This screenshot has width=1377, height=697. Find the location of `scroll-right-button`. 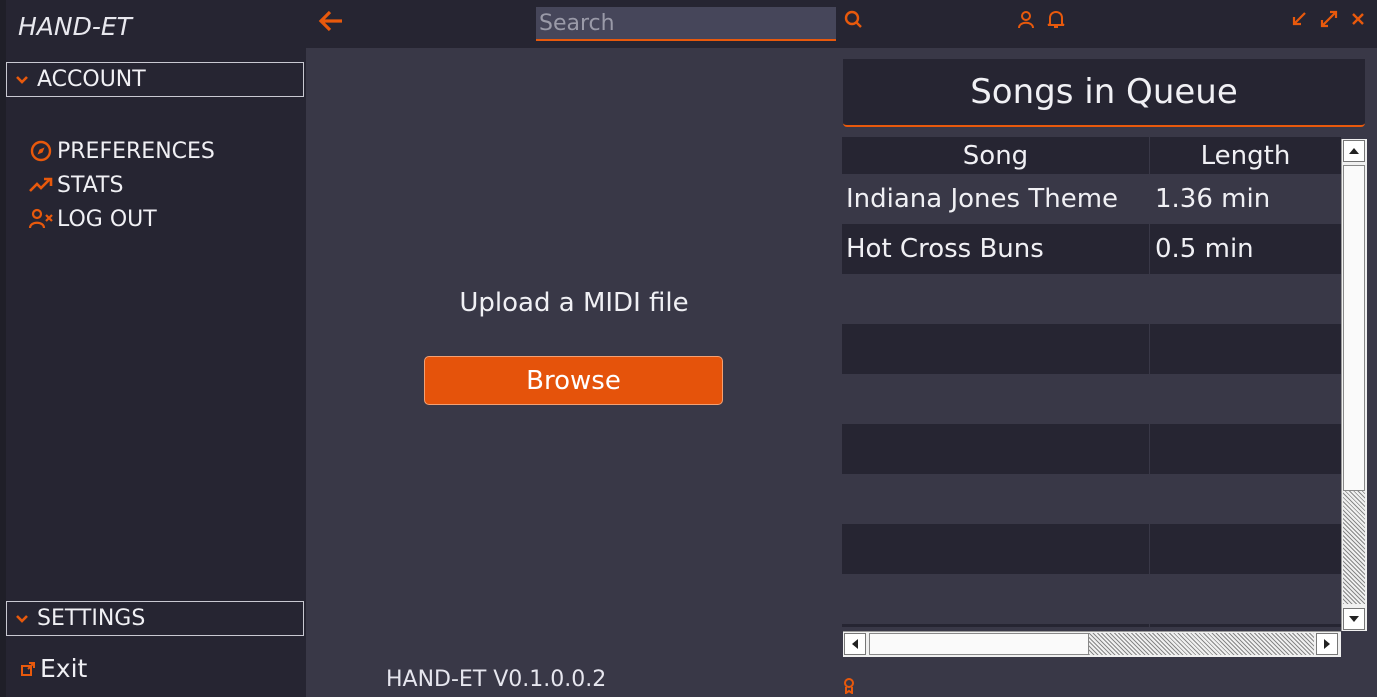

scroll-right-button is located at coordinates (1327, 644).